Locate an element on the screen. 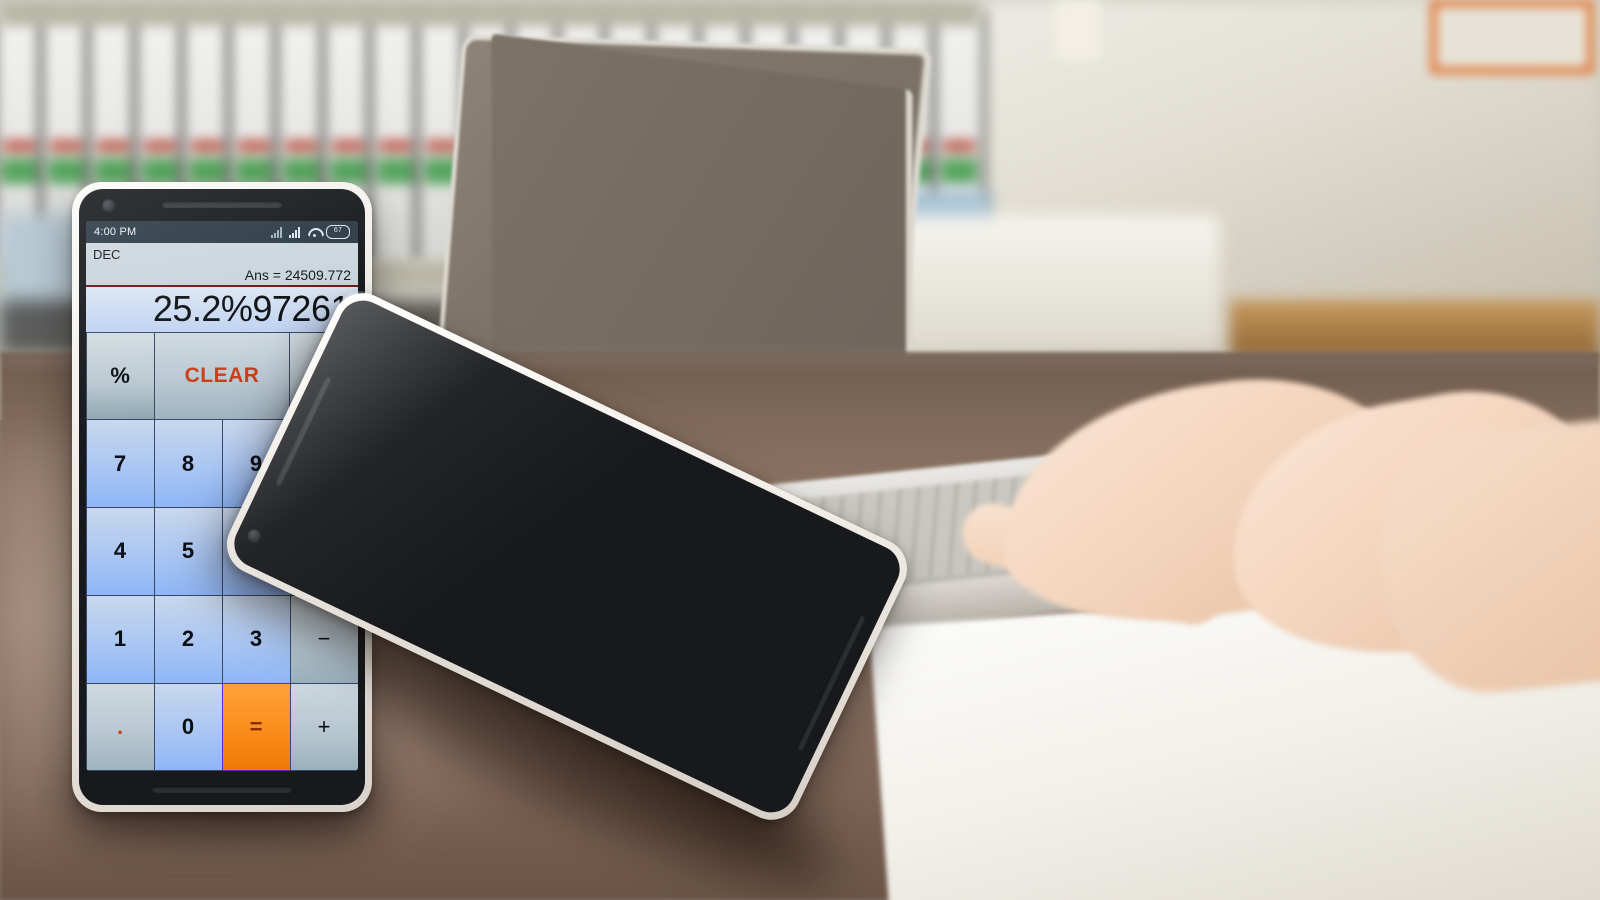 The height and width of the screenshot is (900, 1600). bottom-speaker is located at coordinates (222, 789).